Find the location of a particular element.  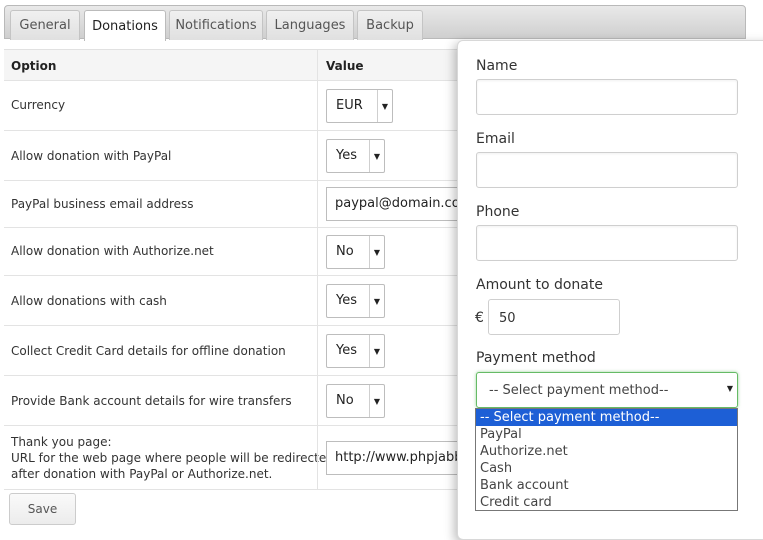

email-label: Email is located at coordinates (495, 139).